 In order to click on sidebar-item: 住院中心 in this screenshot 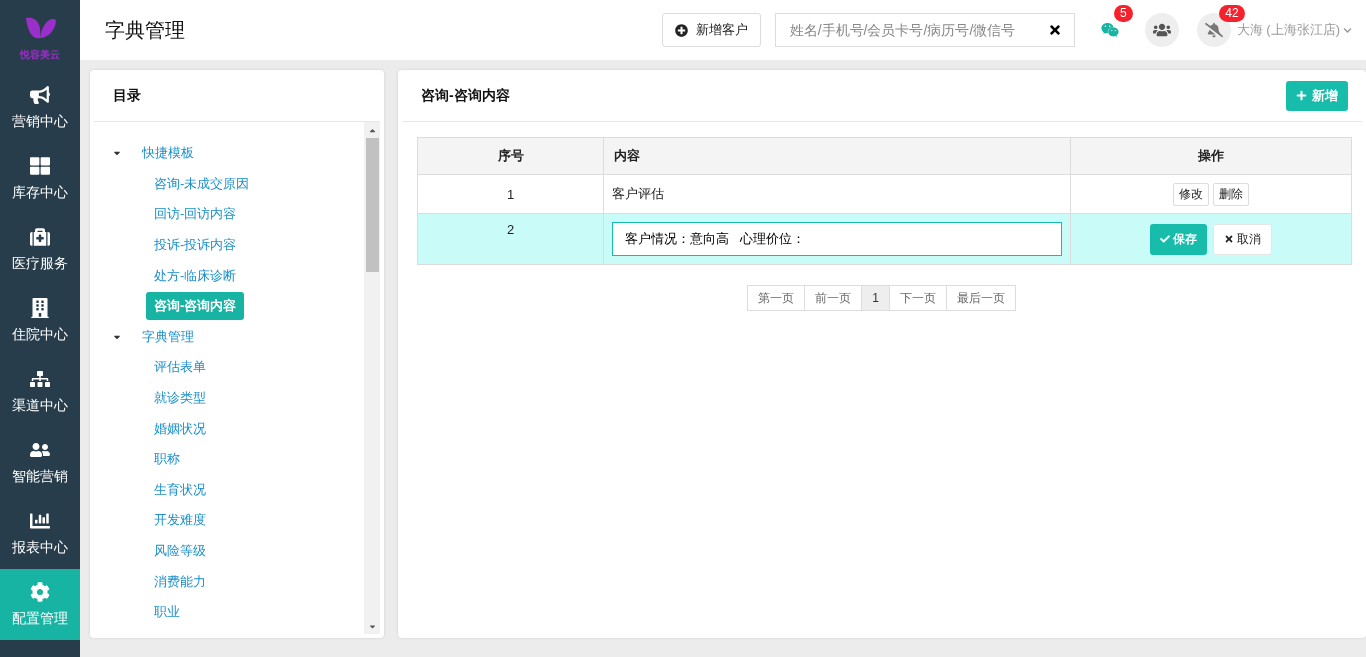, I will do `click(40, 320)`.